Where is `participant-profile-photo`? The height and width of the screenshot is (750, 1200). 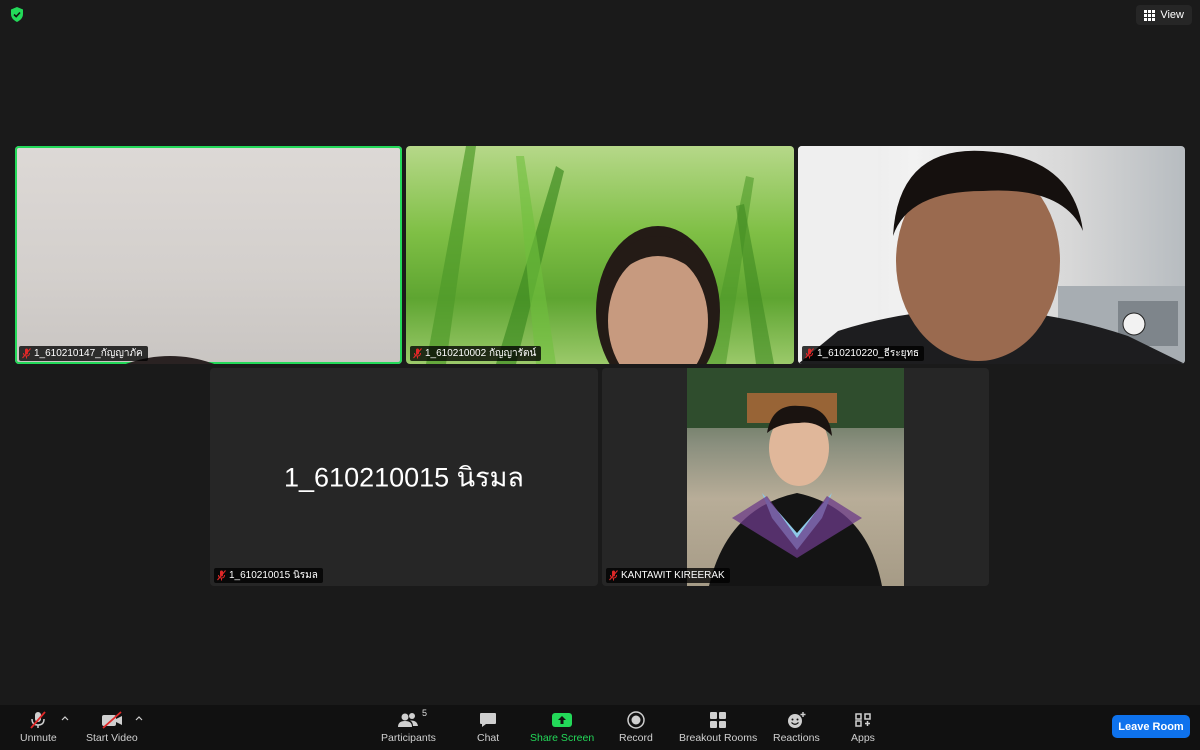 participant-profile-photo is located at coordinates (795, 477).